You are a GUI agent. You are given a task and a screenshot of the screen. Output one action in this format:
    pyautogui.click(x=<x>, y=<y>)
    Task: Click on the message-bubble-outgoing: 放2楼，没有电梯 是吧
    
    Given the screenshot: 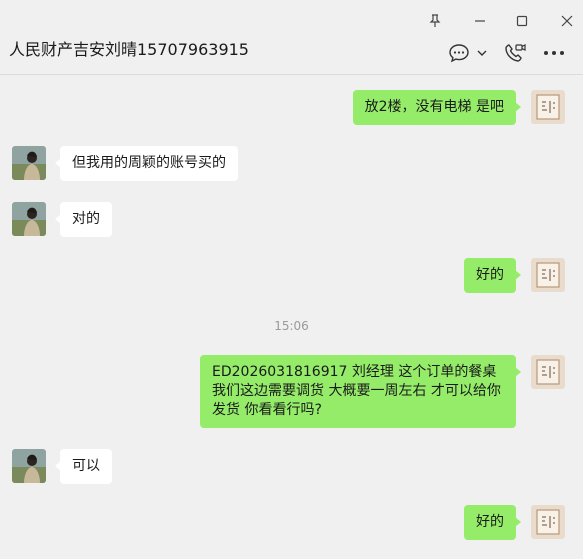 What is the action you would take?
    pyautogui.click(x=437, y=107)
    